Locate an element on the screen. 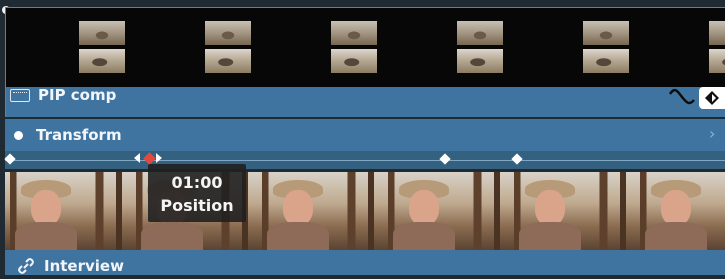 The width and height of the screenshot is (725, 279). tooltip-property: Position is located at coordinates (197, 205).